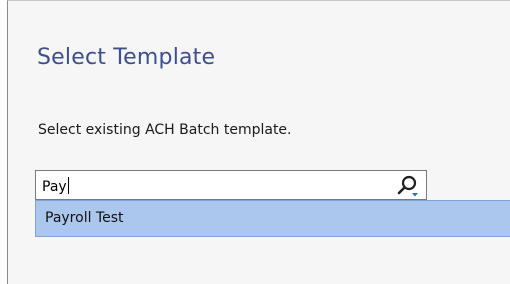  What do you see at coordinates (68, 185) in the screenshot?
I see `text-caret` at bounding box center [68, 185].